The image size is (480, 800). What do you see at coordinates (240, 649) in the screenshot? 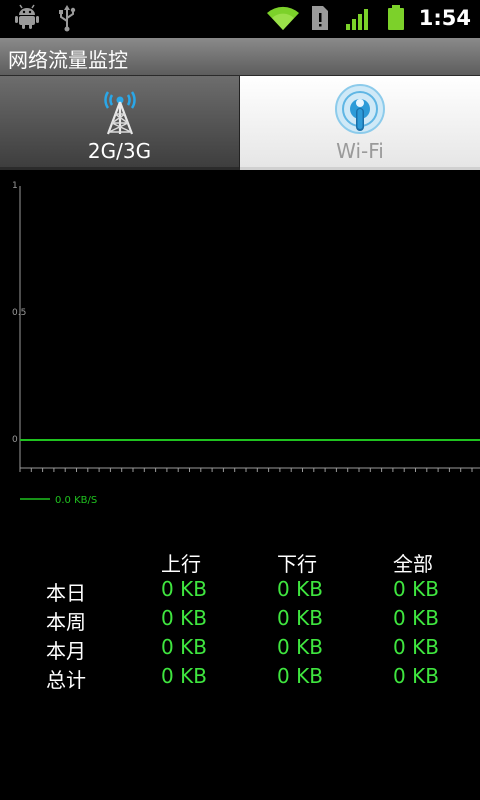
I see `stats-row-month: 本月 0 KB 0 KB 0 KB` at bounding box center [240, 649].